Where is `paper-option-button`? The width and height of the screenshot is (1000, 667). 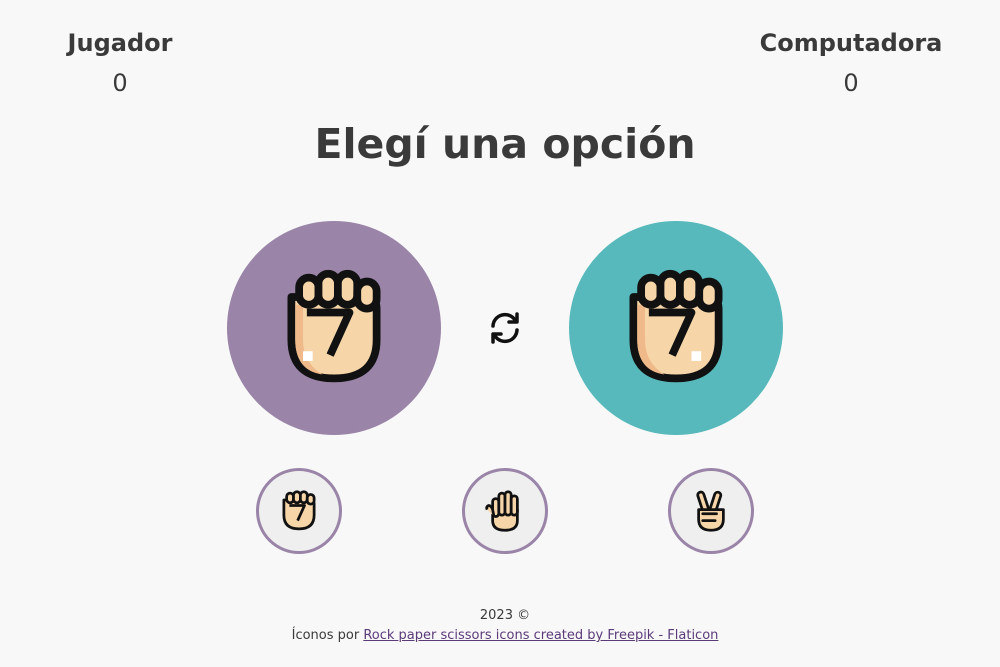
paper-option-button is located at coordinates (505, 511).